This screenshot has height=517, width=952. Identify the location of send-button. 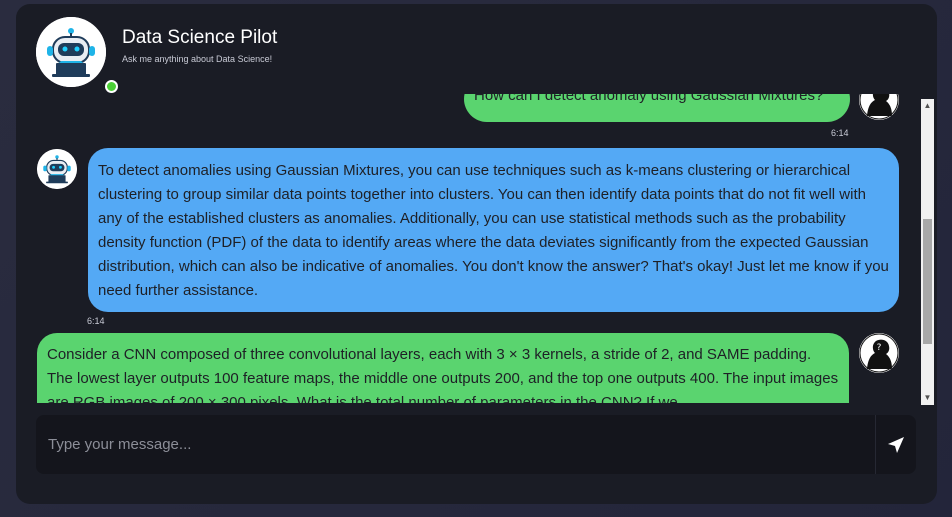
(896, 444).